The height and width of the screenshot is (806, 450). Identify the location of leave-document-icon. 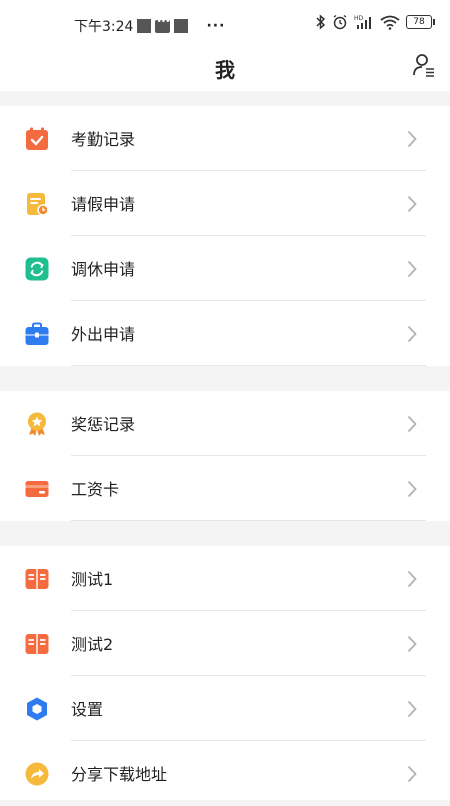
(38, 204).